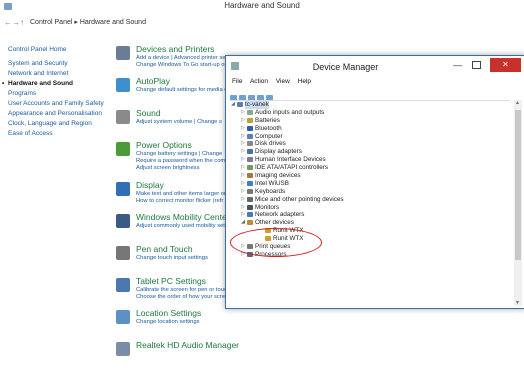 This screenshot has width=524, height=372. What do you see at coordinates (267, 120) in the screenshot?
I see `tree-node-label: Batteries` at bounding box center [267, 120].